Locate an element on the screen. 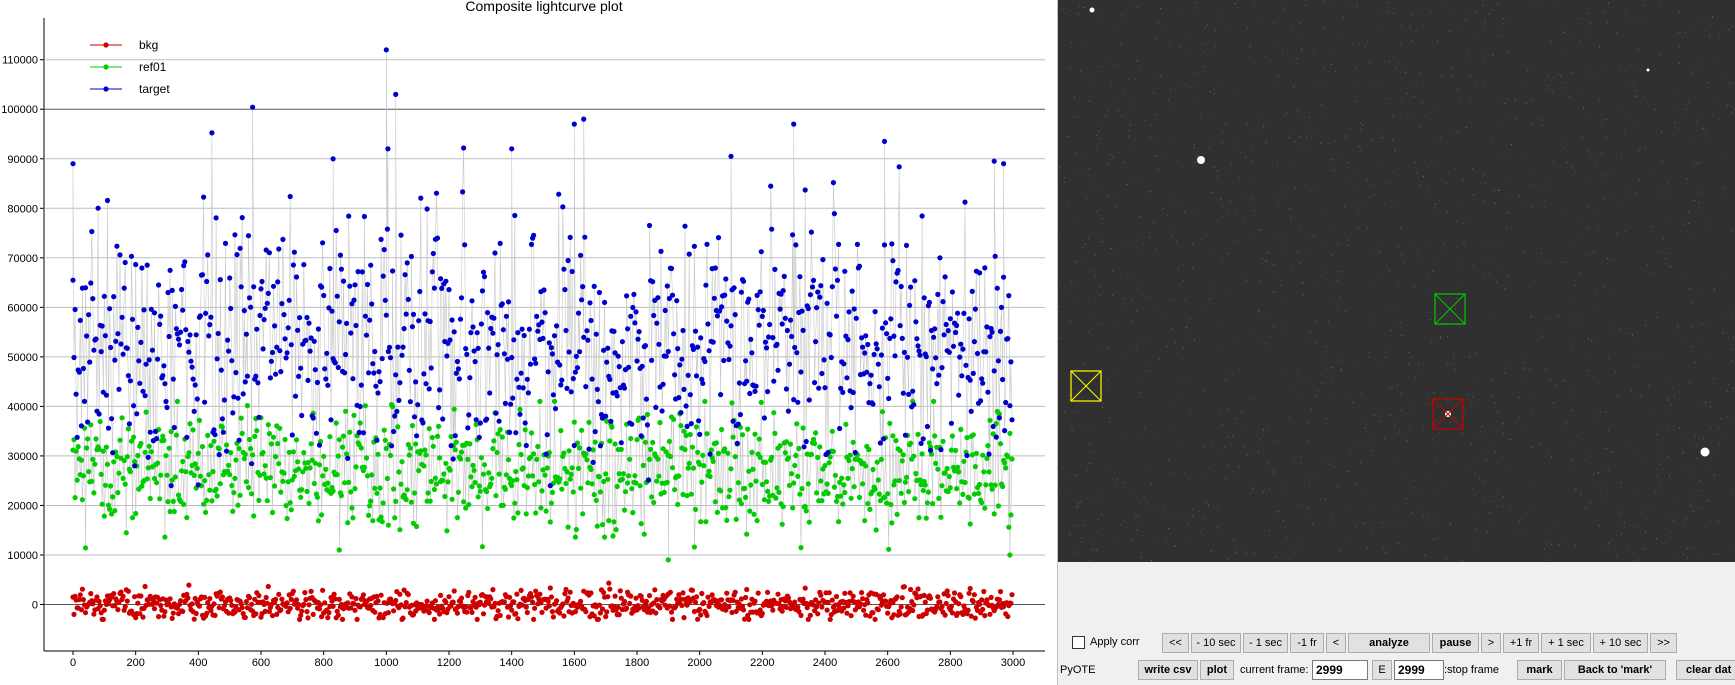  write-csv-button: write csv is located at coordinates (1168, 670).